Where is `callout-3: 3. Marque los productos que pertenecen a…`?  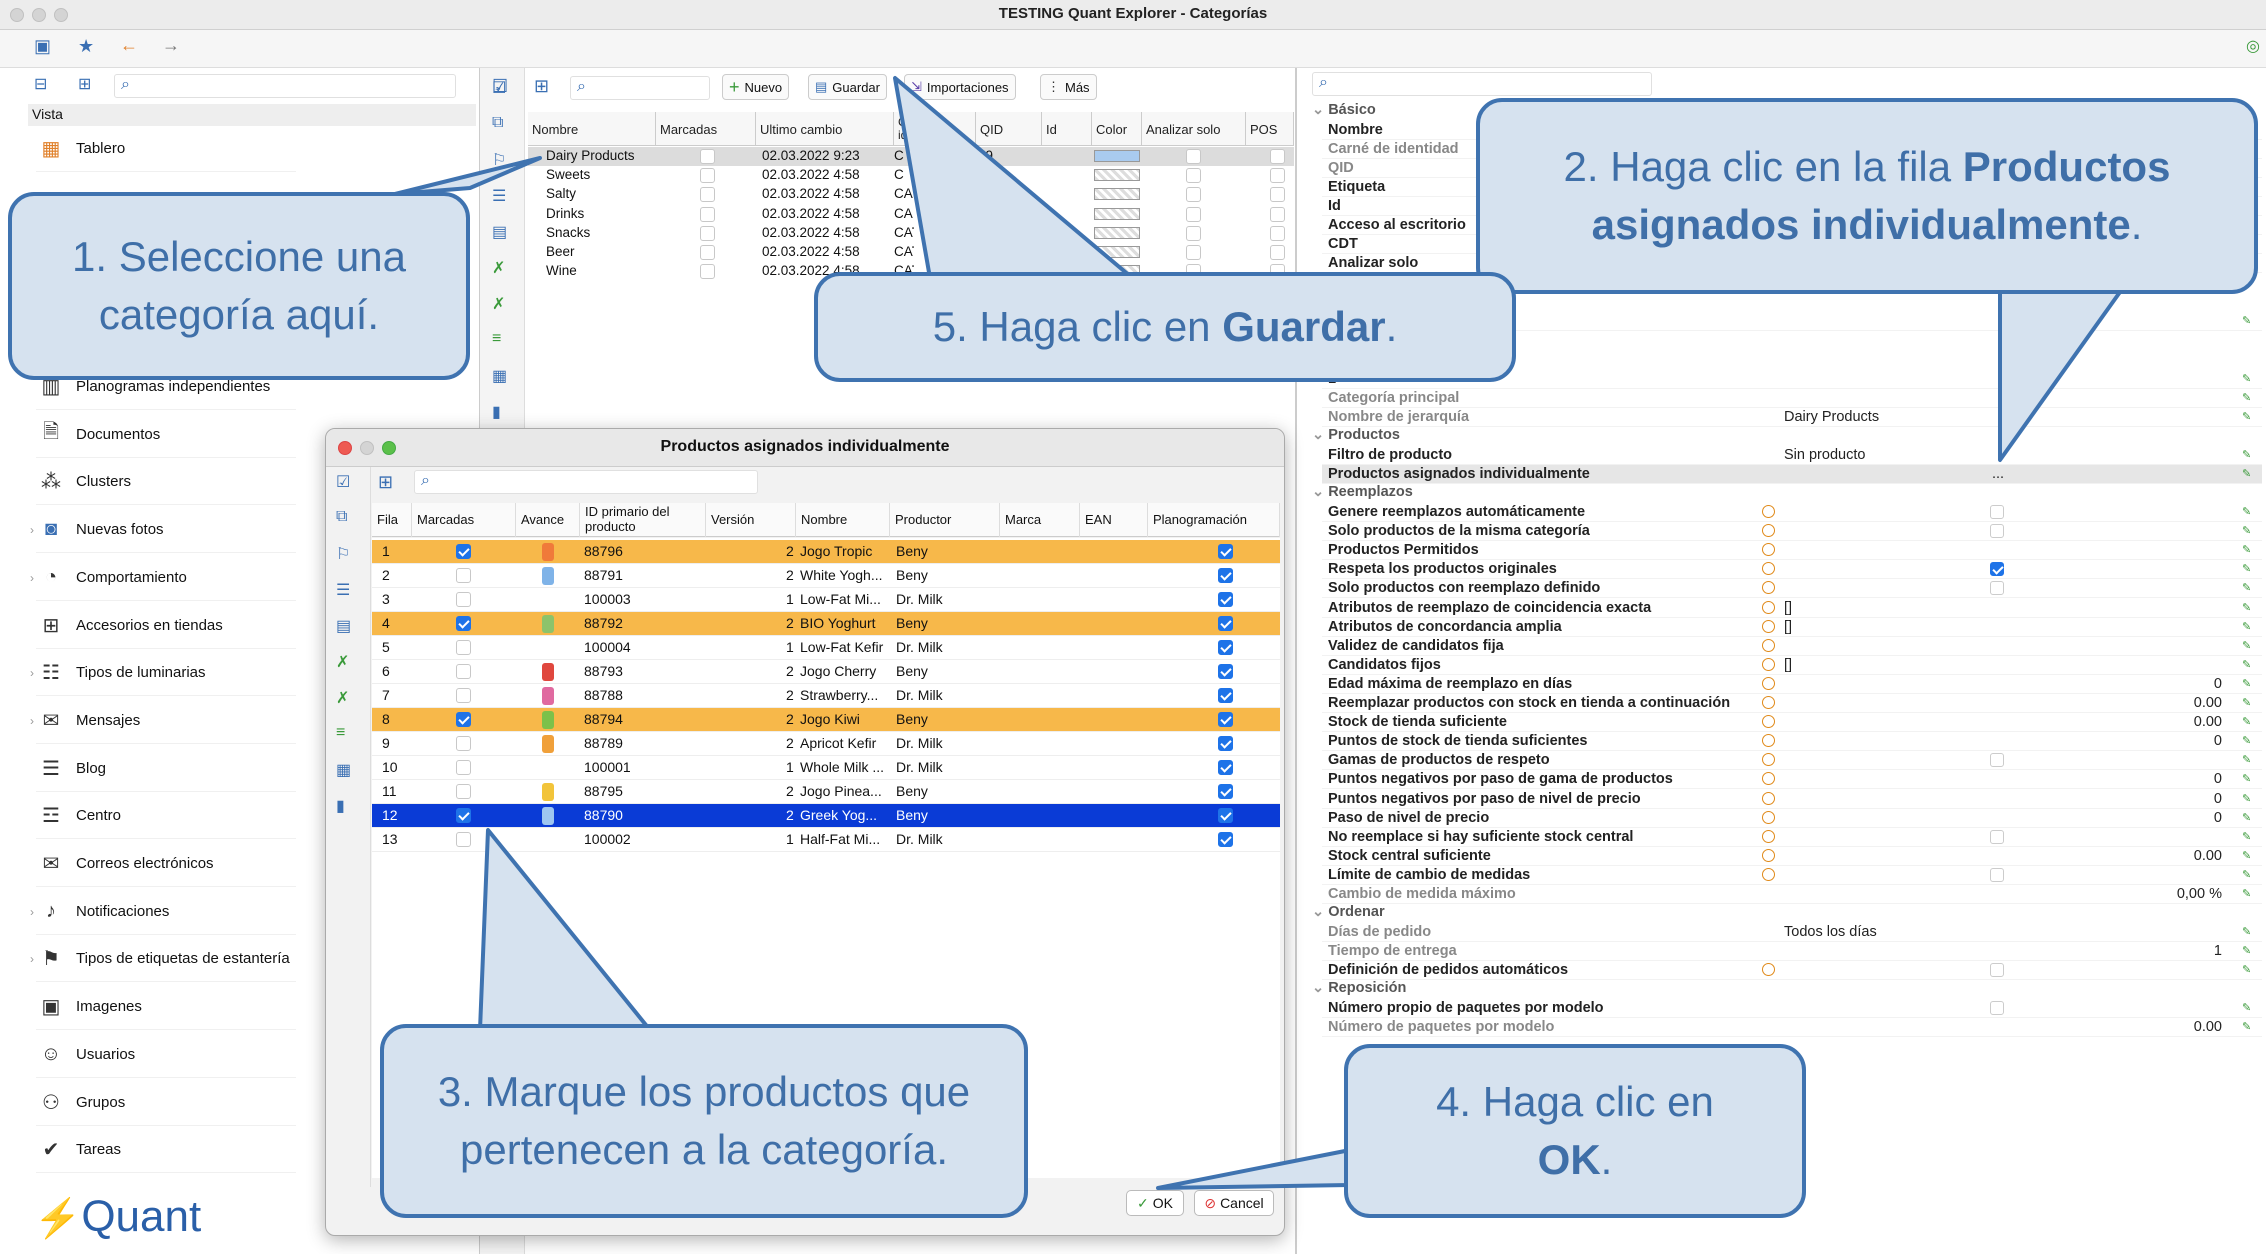
callout-3: 3. Marque los productos que pertenecen a… is located at coordinates (704, 1121).